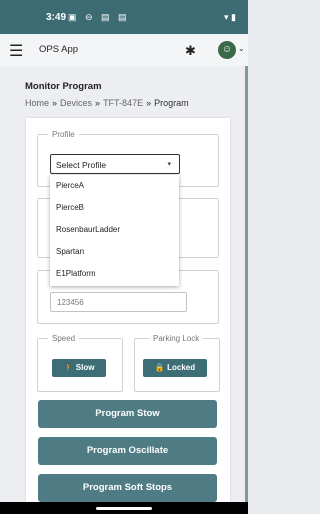  Describe the element at coordinates (124, 50) in the screenshot. I see `app-bar: ☰ OPS App ✱ ☺ ⌄` at that location.